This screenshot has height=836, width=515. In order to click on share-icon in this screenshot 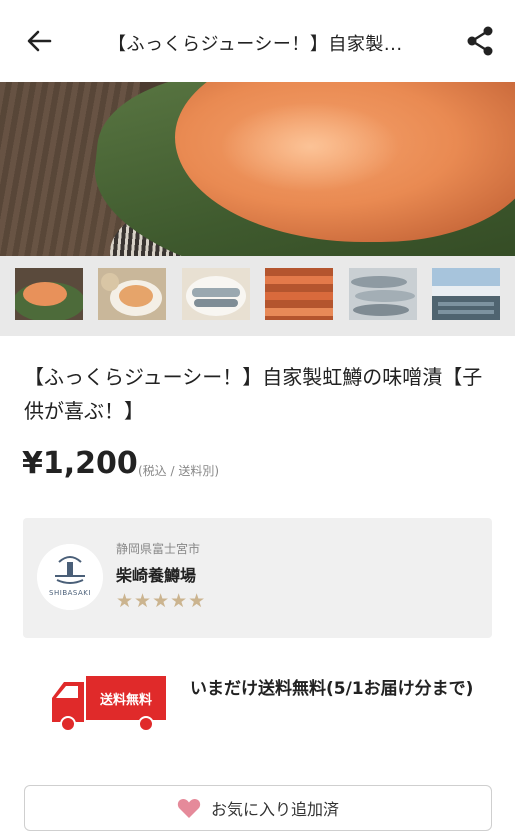, I will do `click(480, 41)`.